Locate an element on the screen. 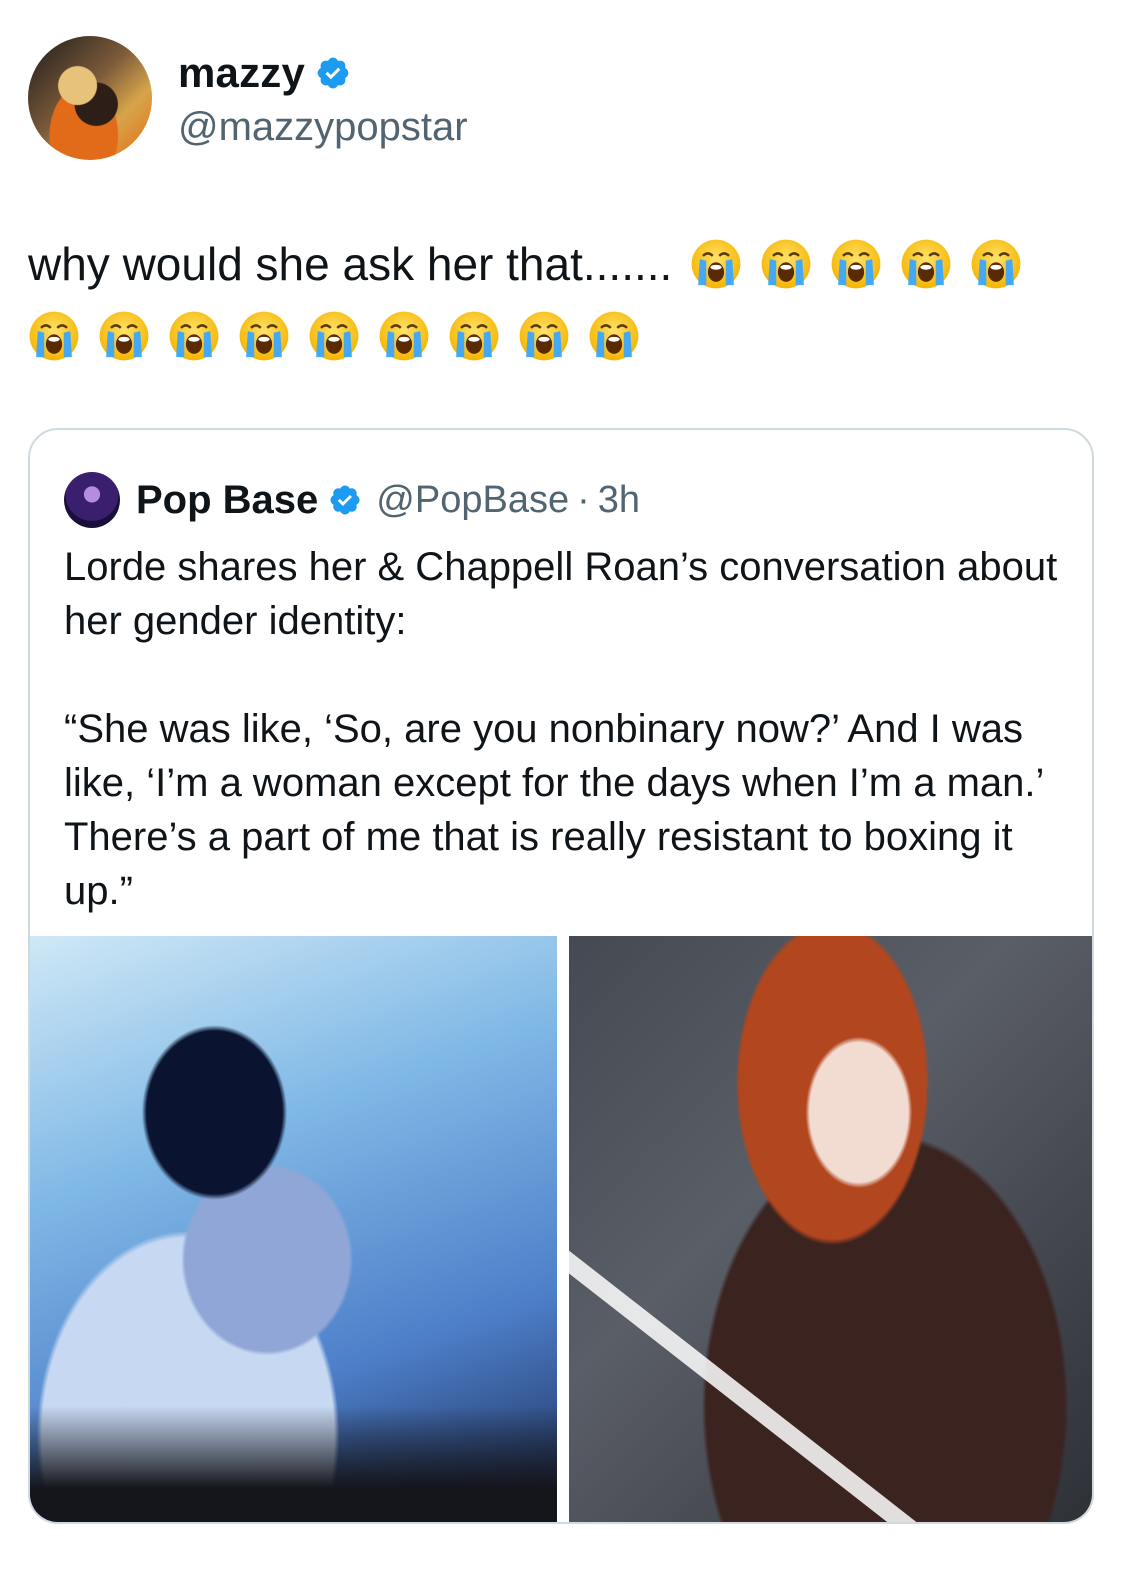 Image resolution: width=1125 pixels, height=1574 pixels. quoted-author-avatar is located at coordinates (92, 500).